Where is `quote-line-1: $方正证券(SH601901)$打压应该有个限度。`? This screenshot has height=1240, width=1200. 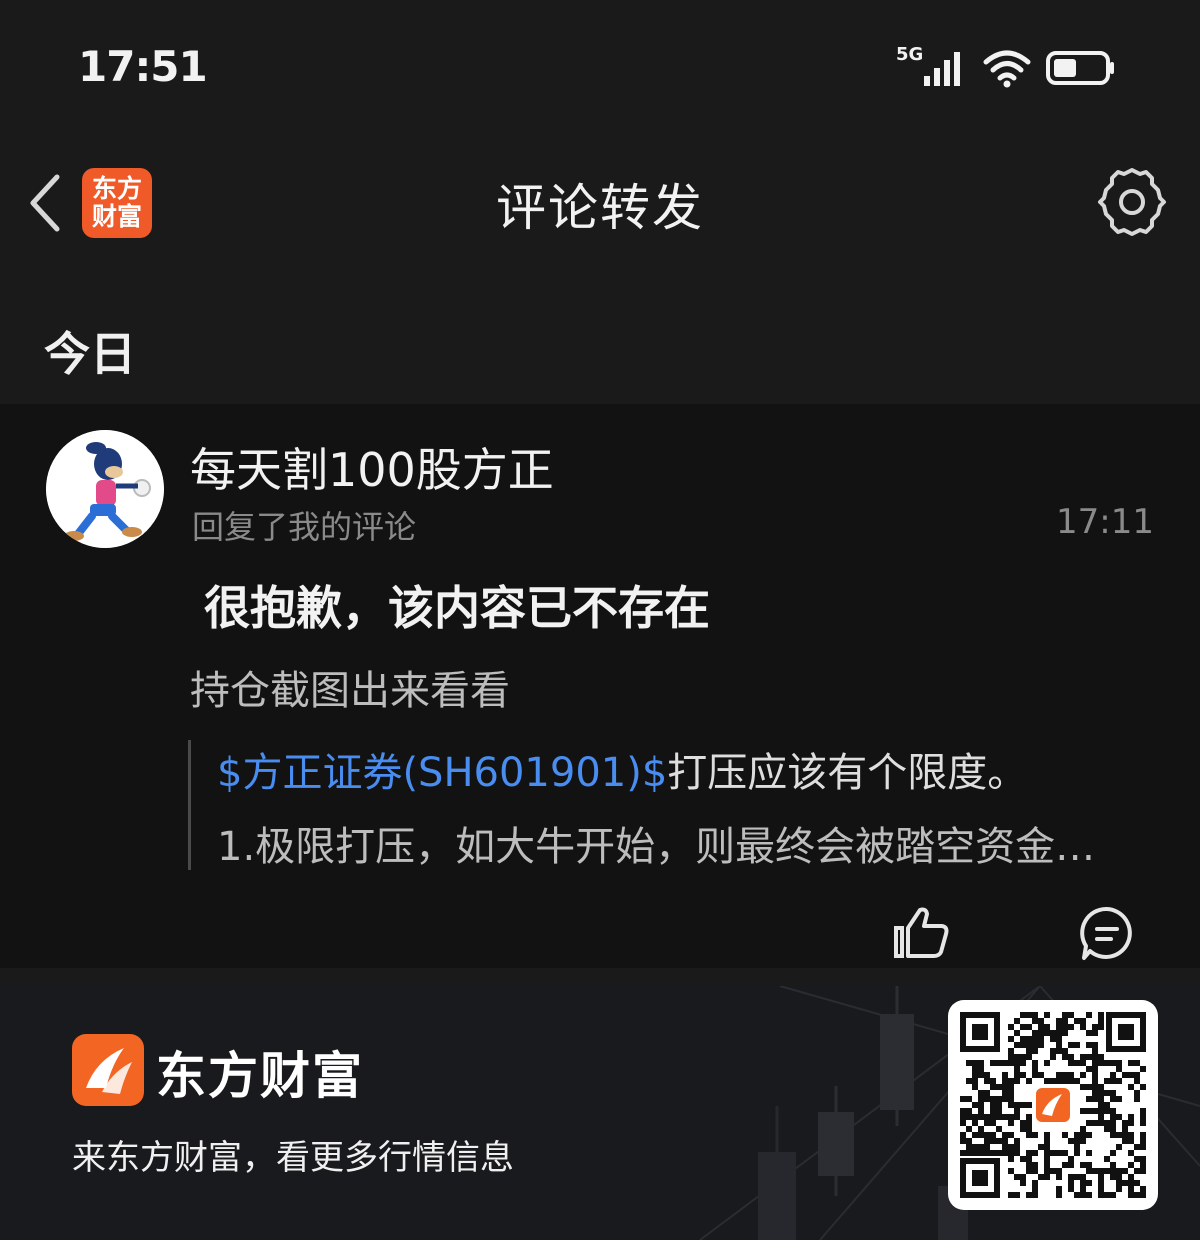
quote-line-1: $方正证券(SH601901)$打压应该有个限度。 is located at coordinates (622, 769).